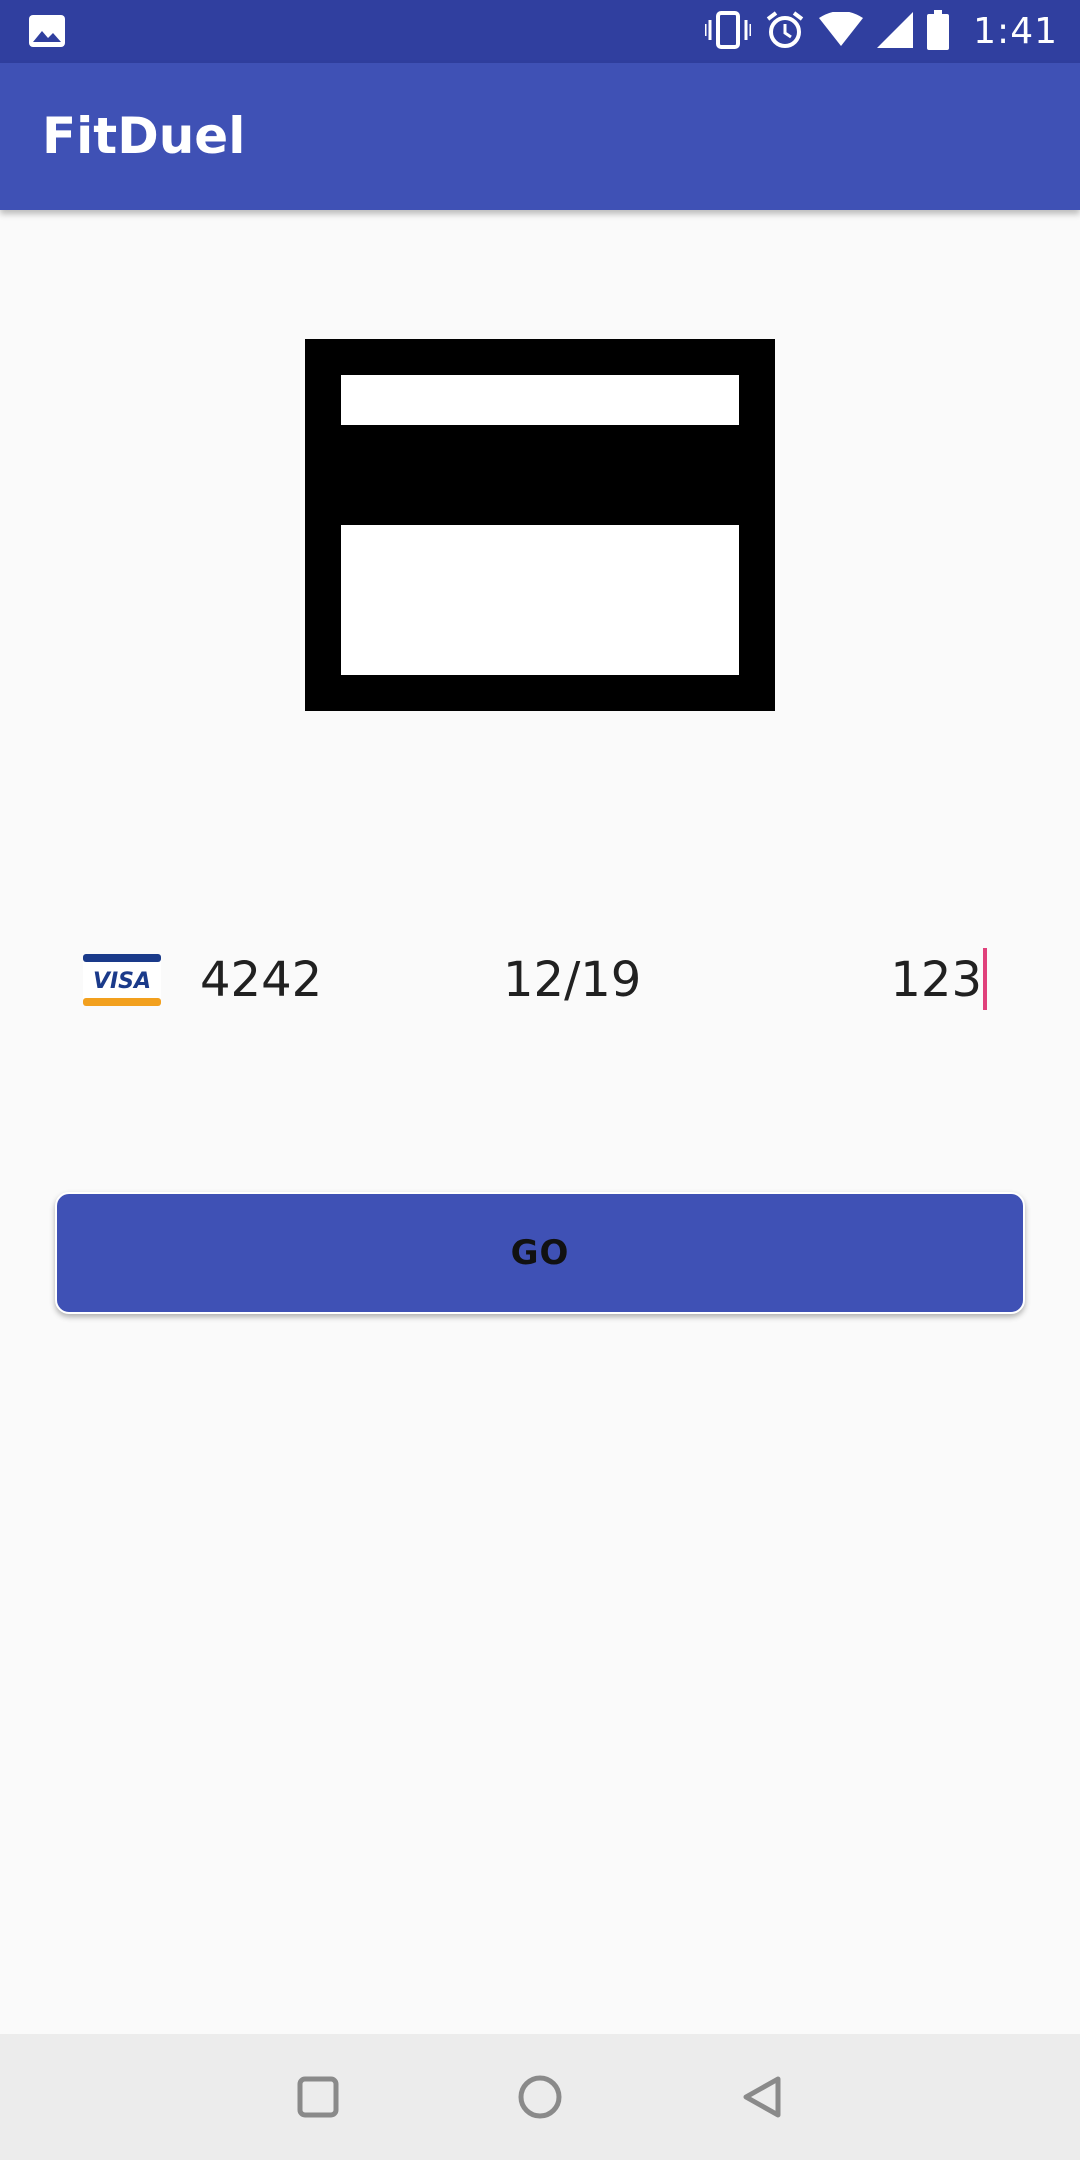 Image resolution: width=1080 pixels, height=2160 pixels. Describe the element at coordinates (47, 31) in the screenshot. I see `image-icon` at that location.